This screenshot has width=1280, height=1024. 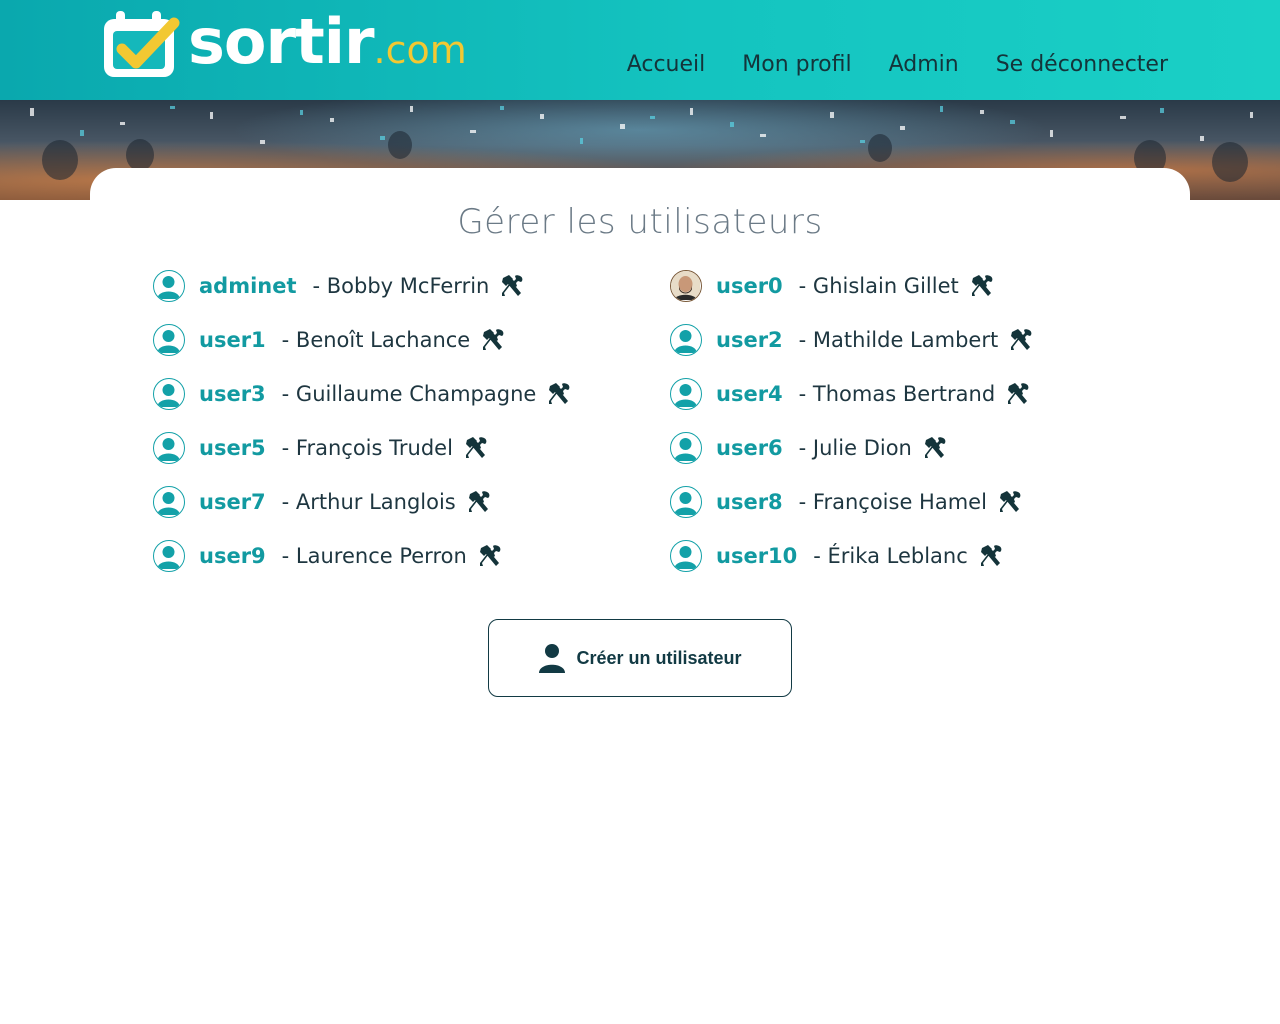 What do you see at coordinates (401, 286) in the screenshot?
I see `user-fullname: - Bobby McFerrin` at bounding box center [401, 286].